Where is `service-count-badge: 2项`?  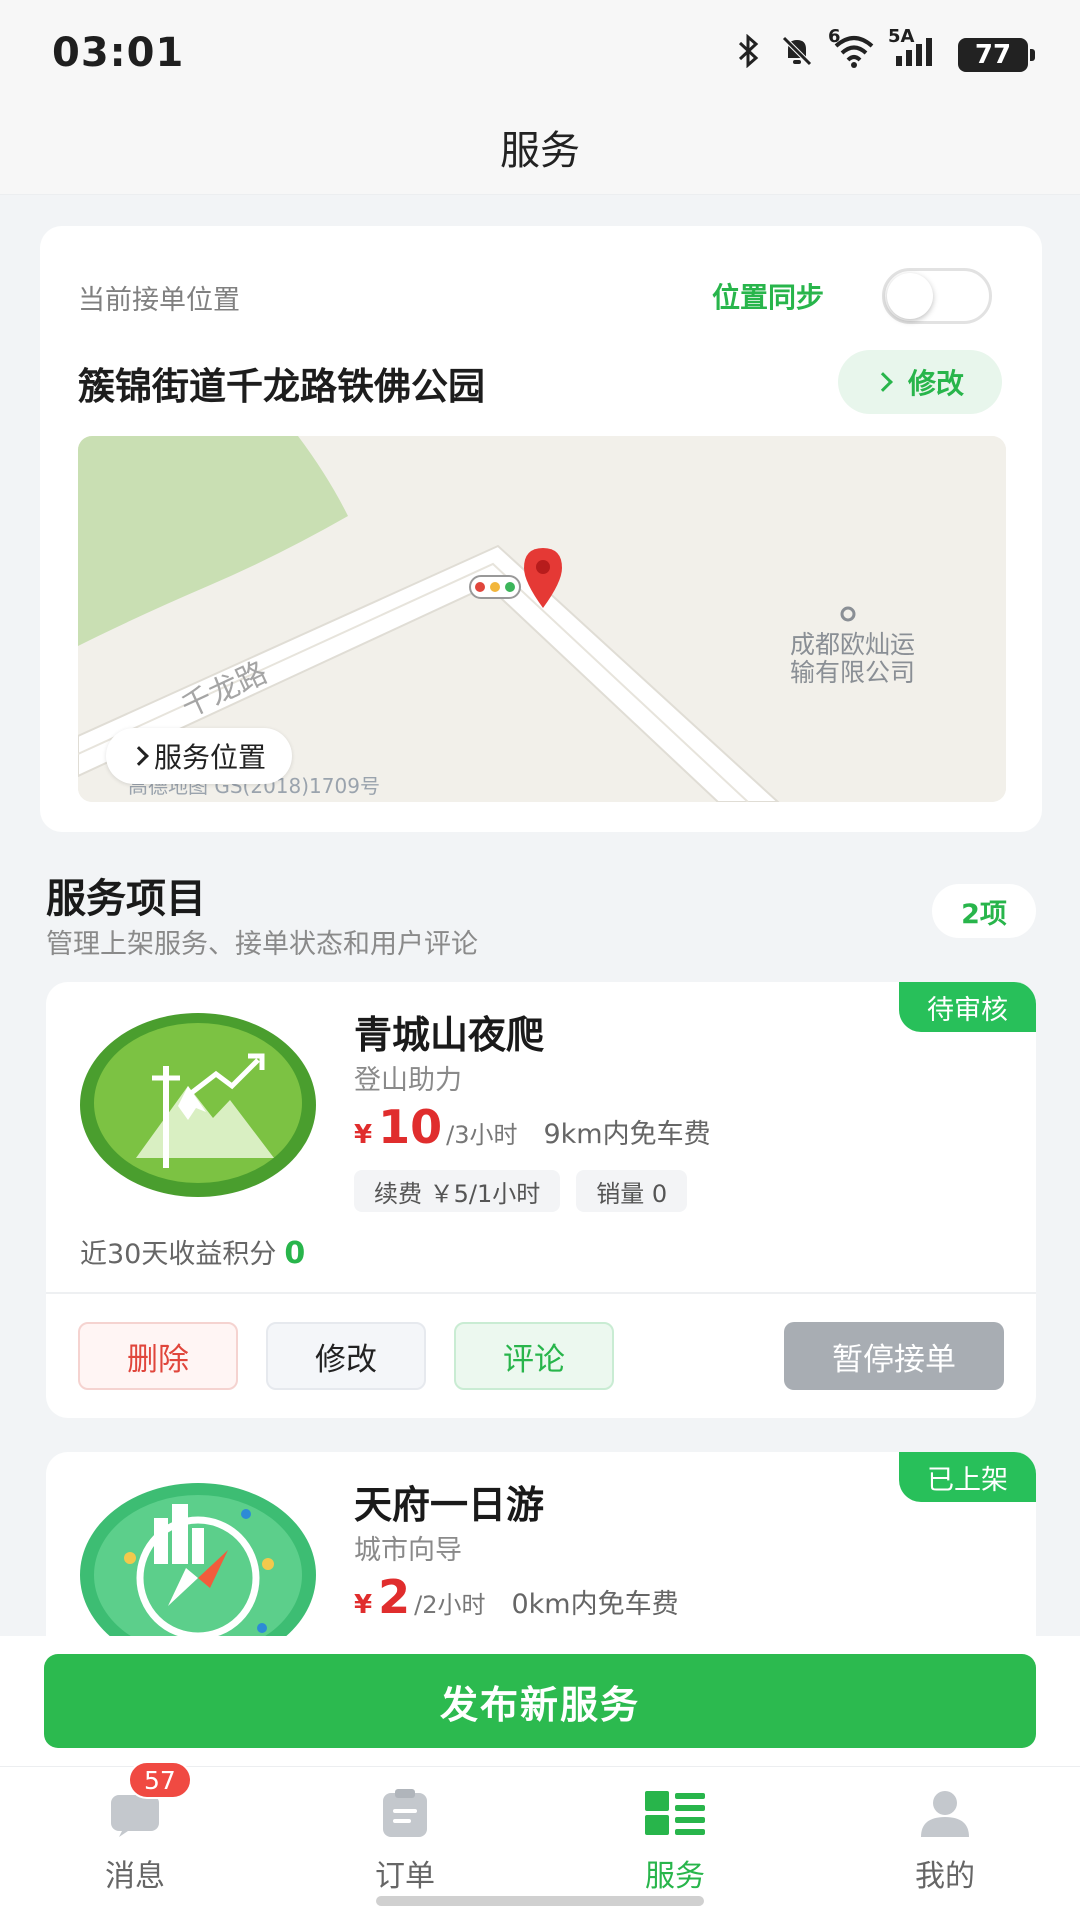 service-count-badge: 2项 is located at coordinates (984, 911).